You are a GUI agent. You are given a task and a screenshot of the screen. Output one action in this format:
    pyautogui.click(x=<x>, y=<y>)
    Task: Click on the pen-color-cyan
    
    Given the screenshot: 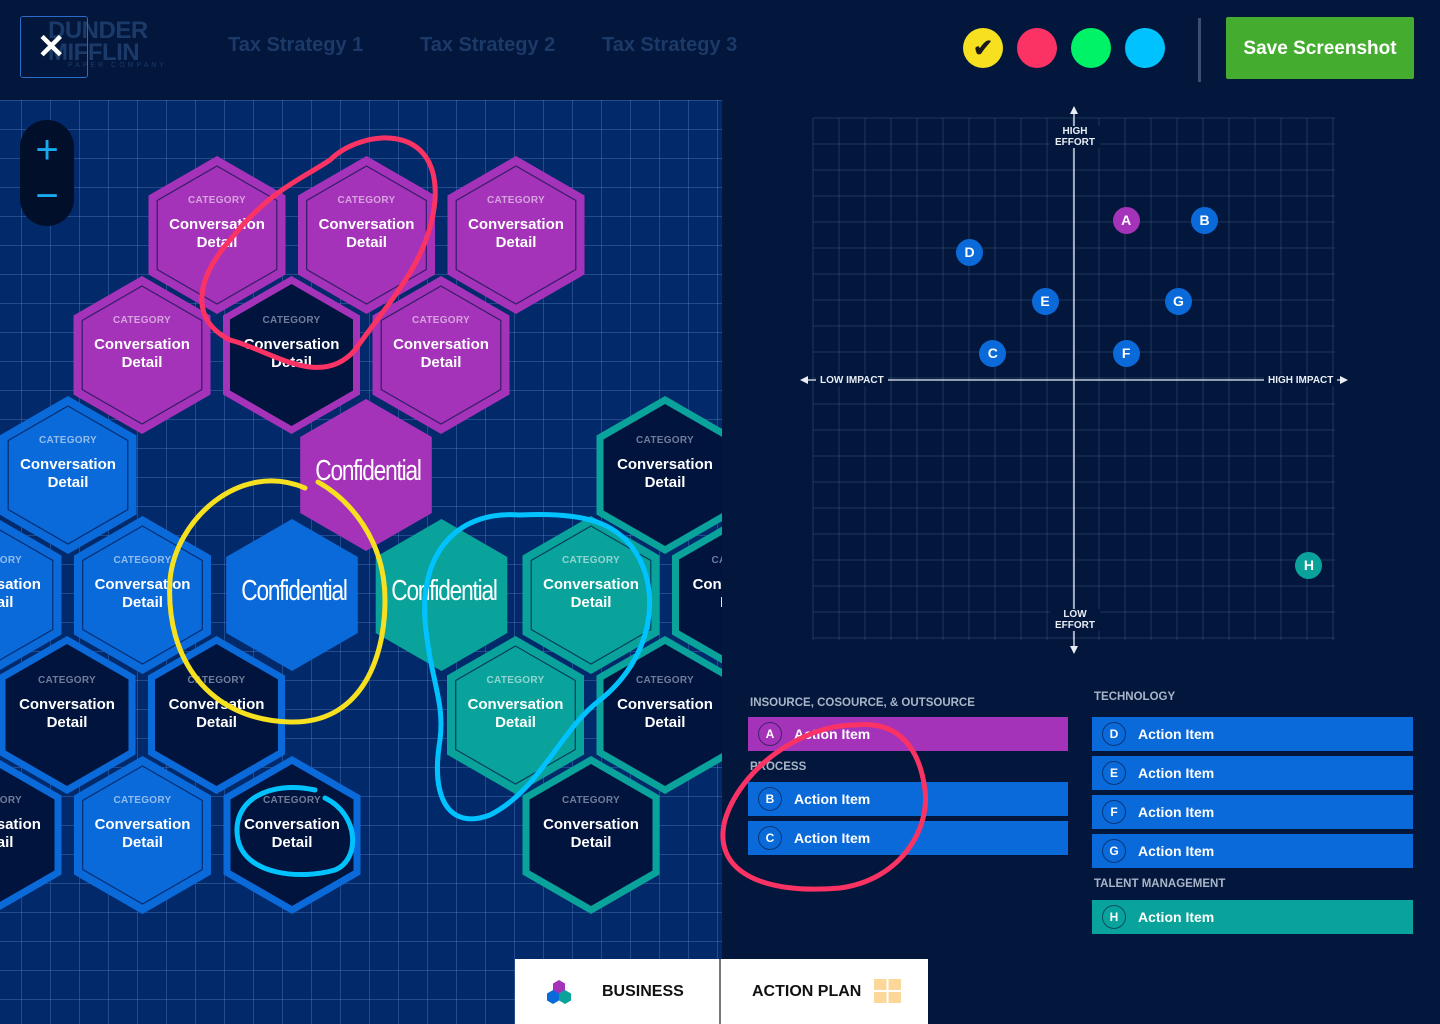 What is the action you would take?
    pyautogui.click(x=1145, y=48)
    